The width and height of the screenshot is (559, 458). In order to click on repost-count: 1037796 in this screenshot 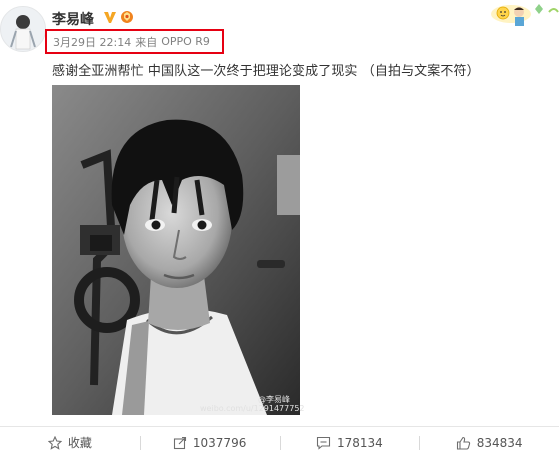, I will do `click(219, 442)`.